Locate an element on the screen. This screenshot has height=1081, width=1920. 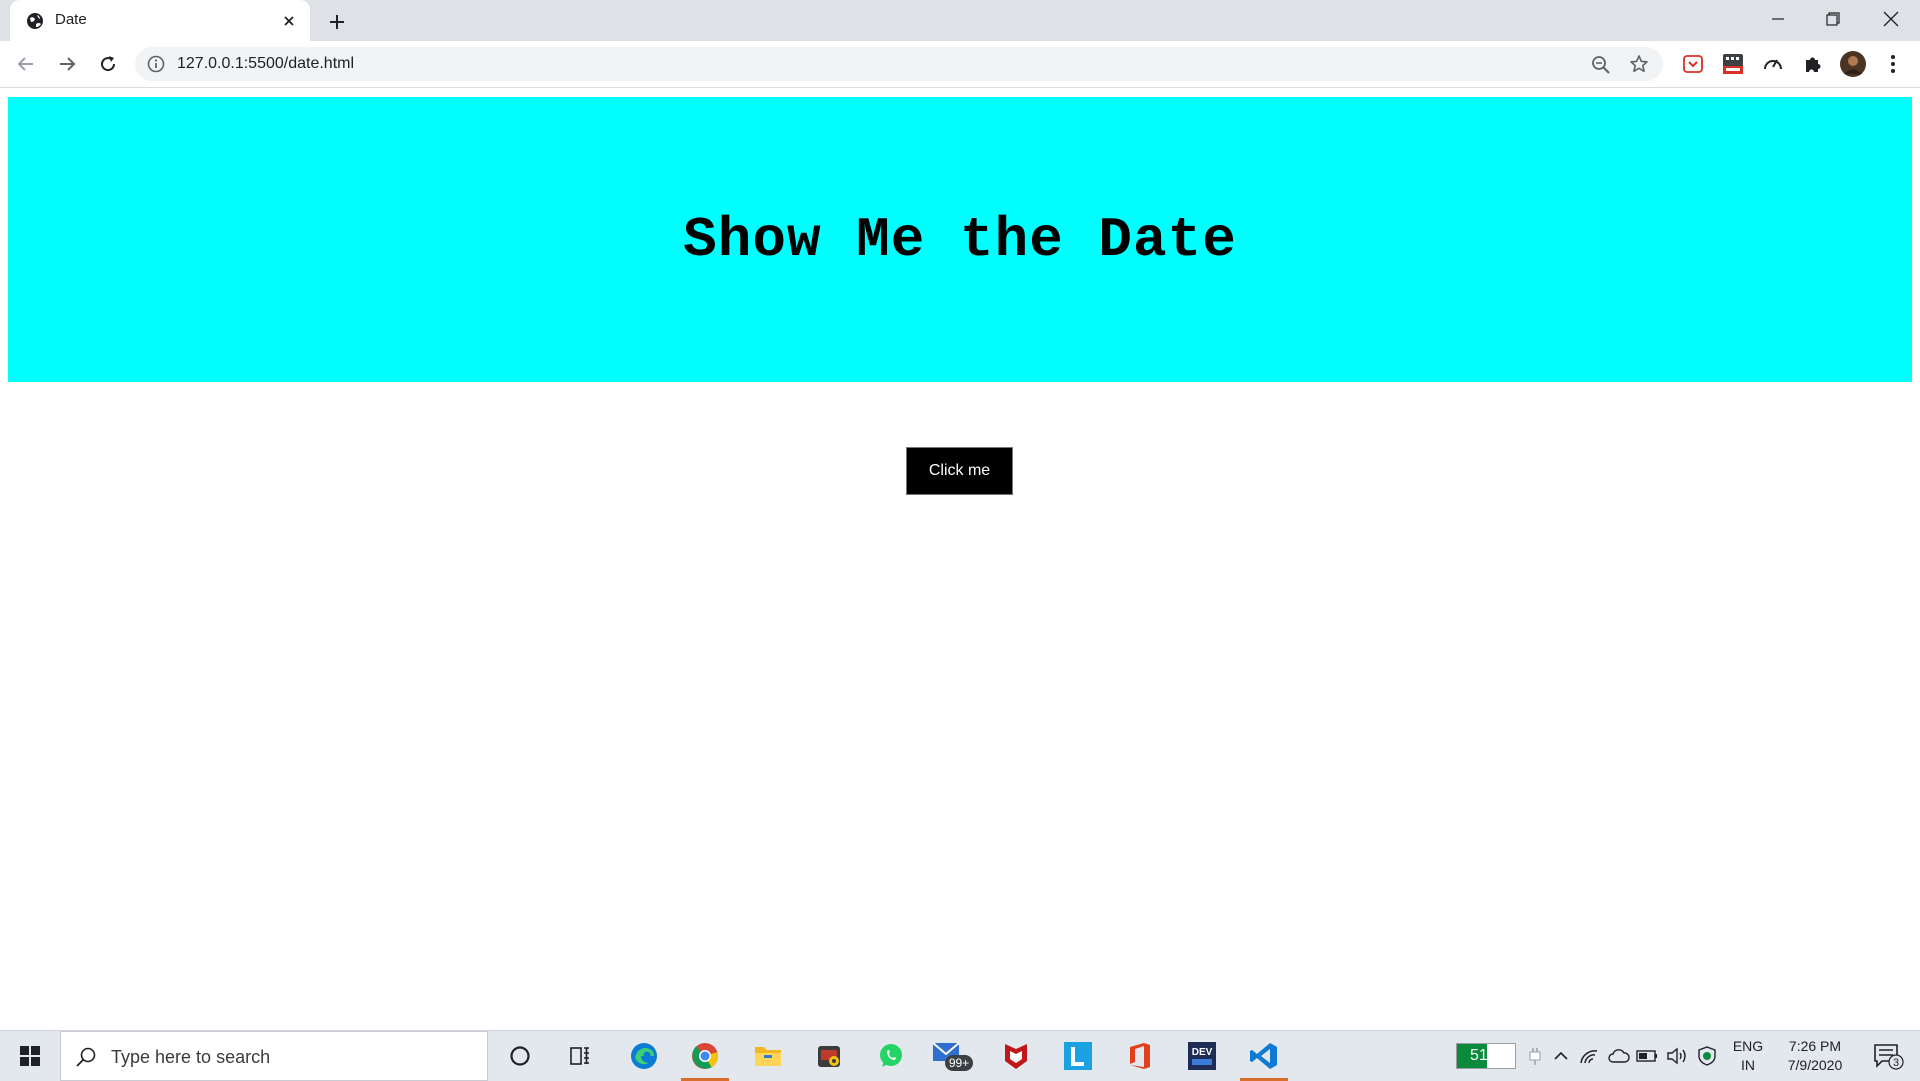
office-icon is located at coordinates (1140, 1056).